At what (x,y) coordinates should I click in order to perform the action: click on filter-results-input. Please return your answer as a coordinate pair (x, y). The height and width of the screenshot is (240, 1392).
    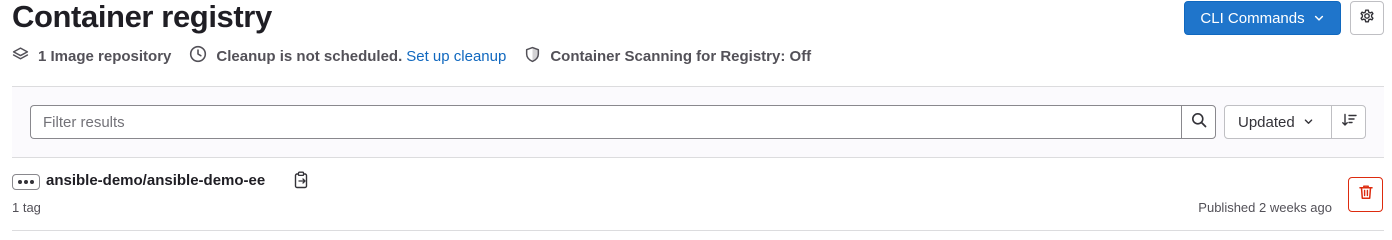
    Looking at the image, I should click on (606, 122).